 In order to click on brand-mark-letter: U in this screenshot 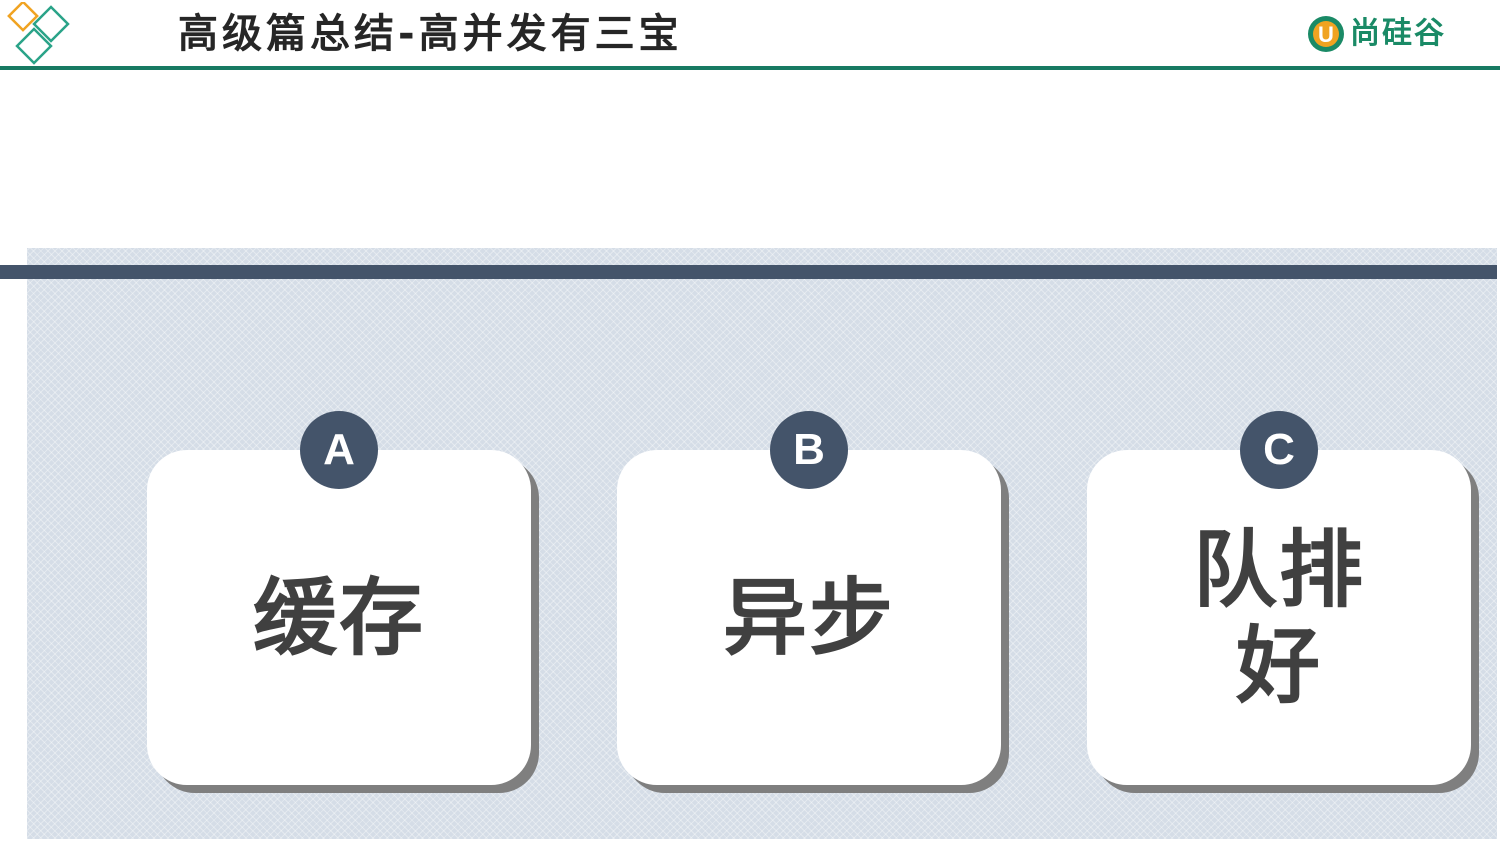, I will do `click(1326, 34)`.